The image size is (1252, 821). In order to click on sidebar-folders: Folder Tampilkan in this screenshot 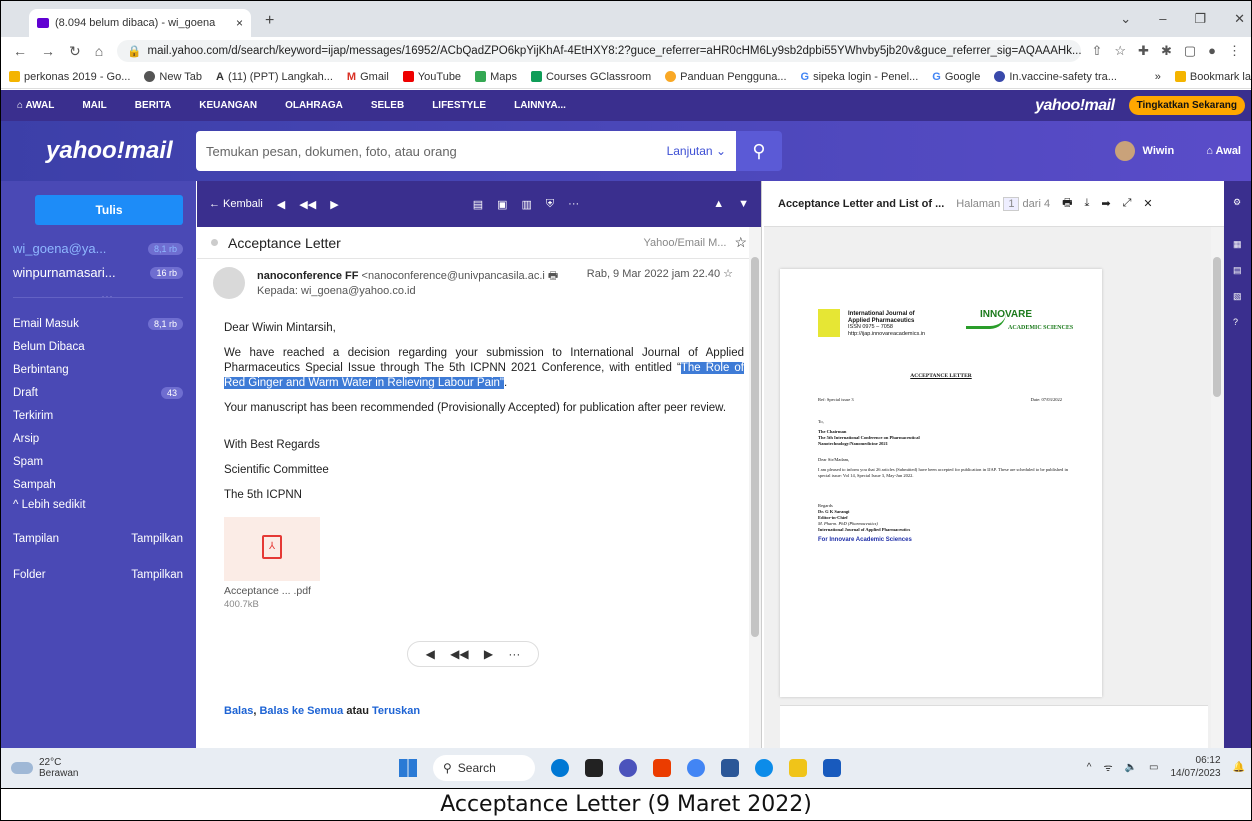, I will do `click(98, 575)`.